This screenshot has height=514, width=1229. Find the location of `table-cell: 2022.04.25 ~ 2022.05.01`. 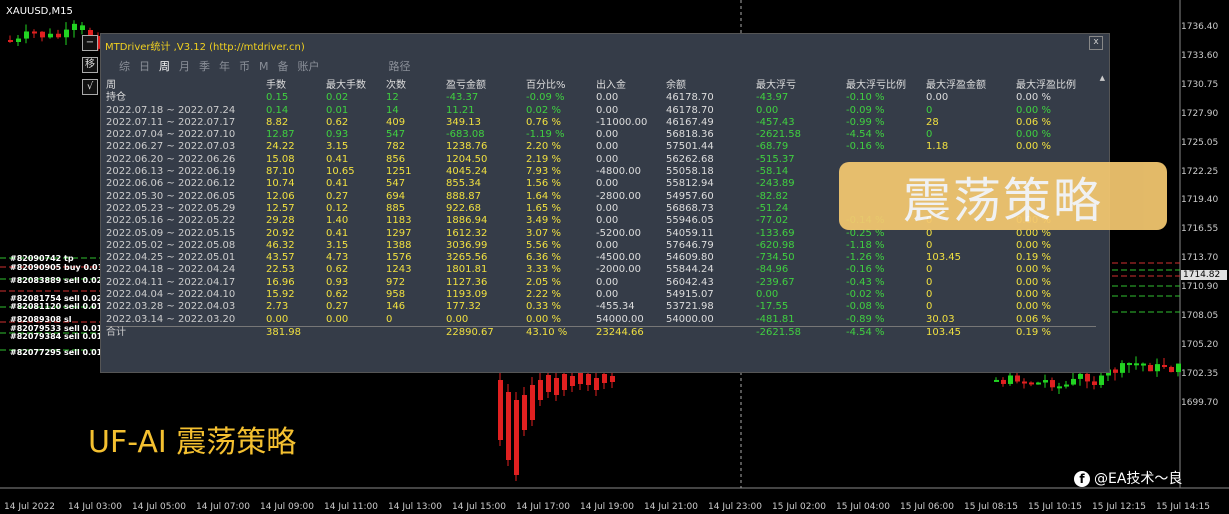

table-cell: 2022.04.25 ~ 2022.05.01 is located at coordinates (171, 258).